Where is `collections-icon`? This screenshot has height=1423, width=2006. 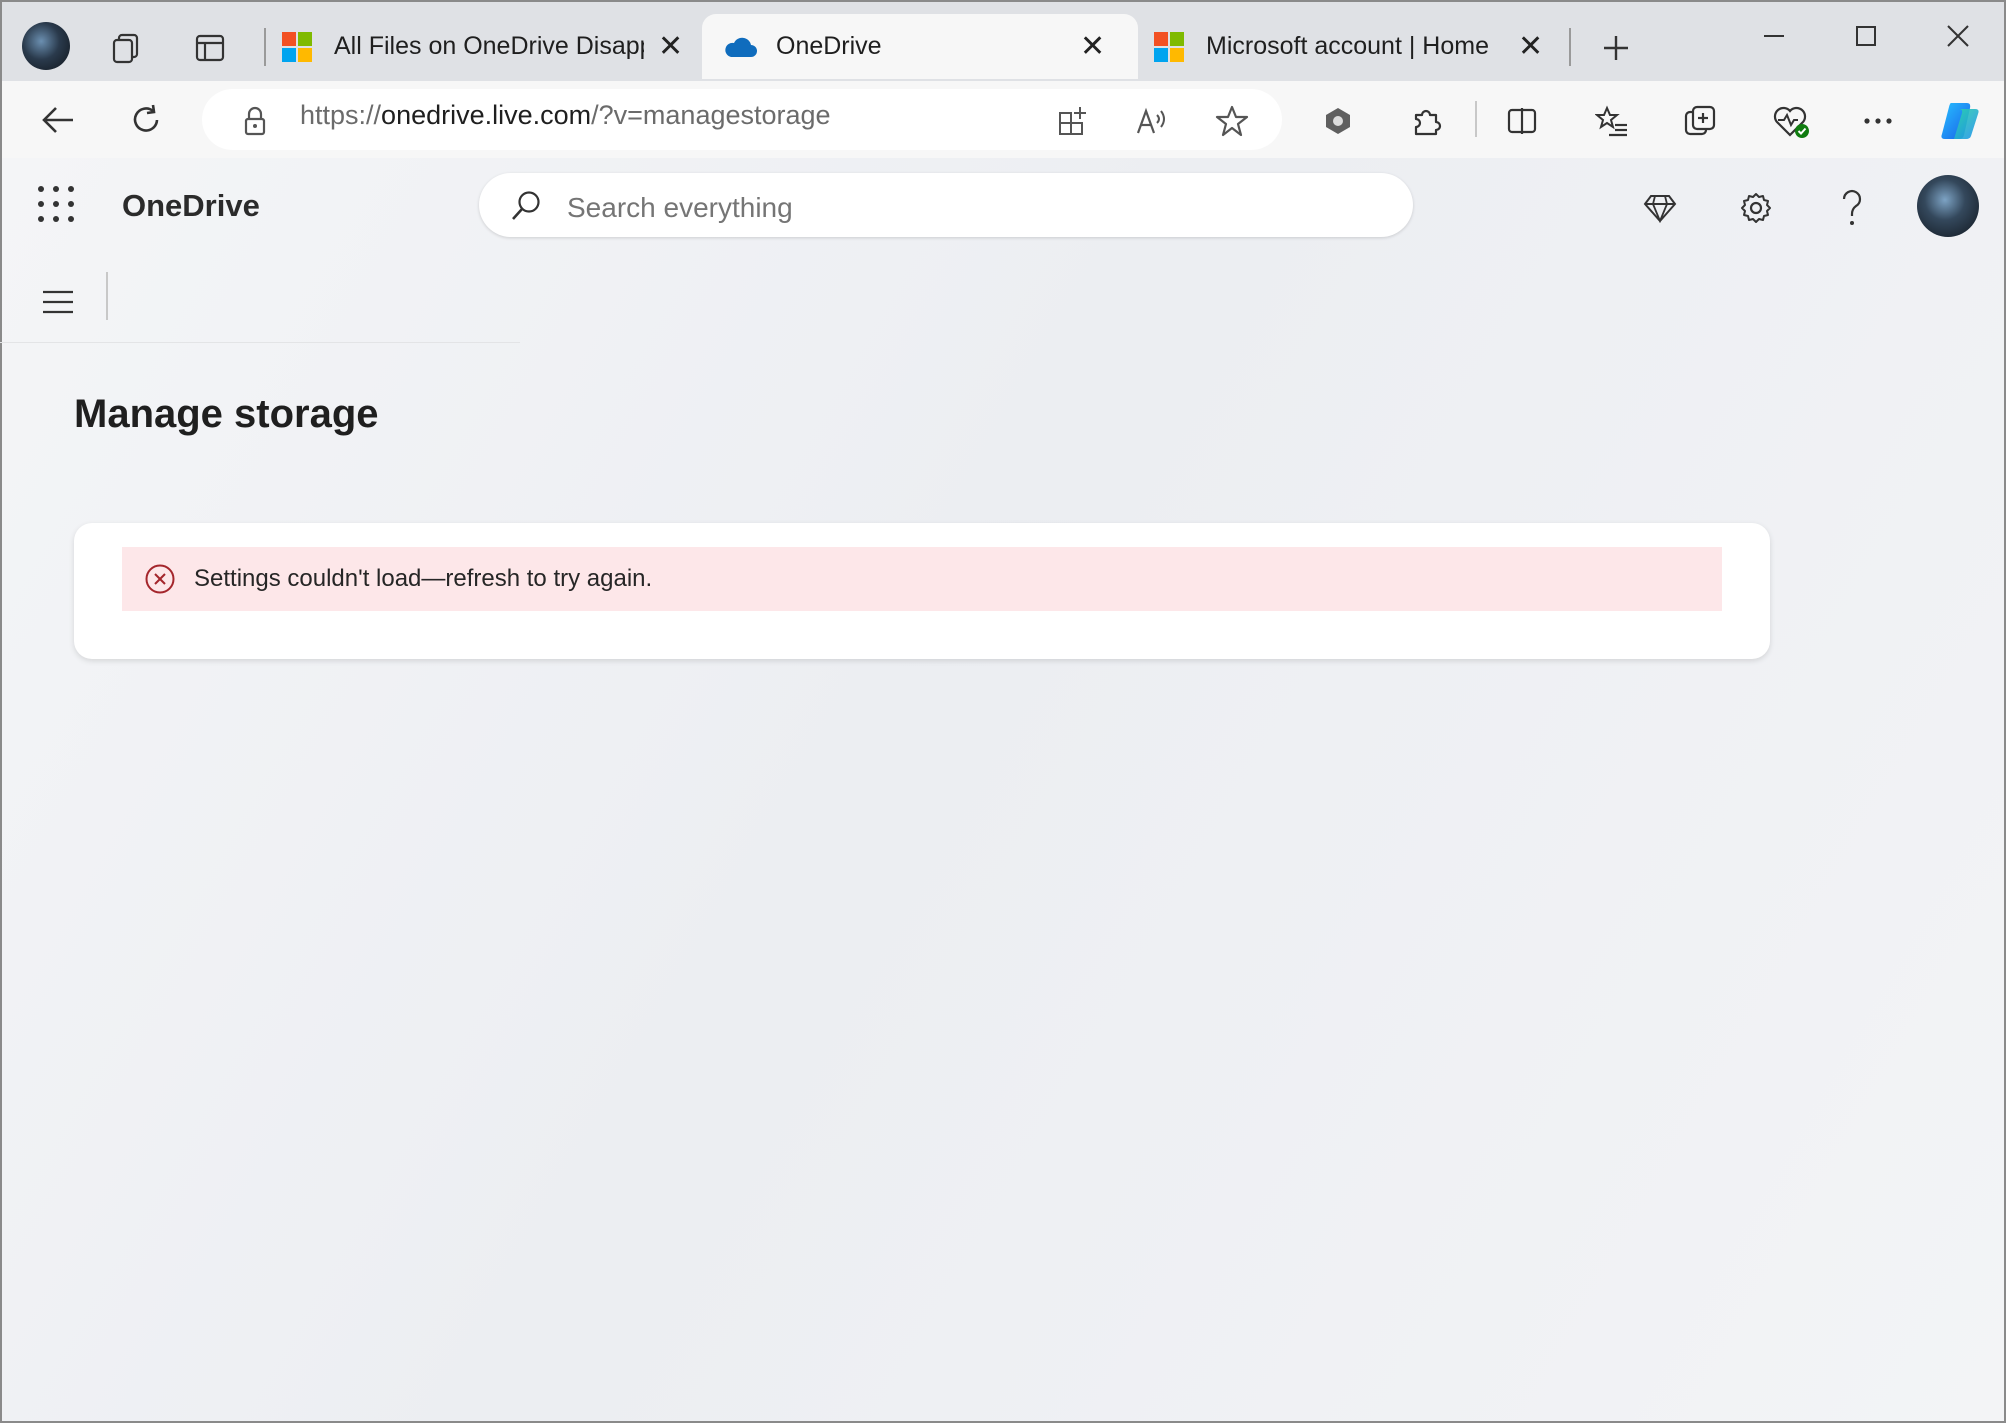 collections-icon is located at coordinates (1700, 121).